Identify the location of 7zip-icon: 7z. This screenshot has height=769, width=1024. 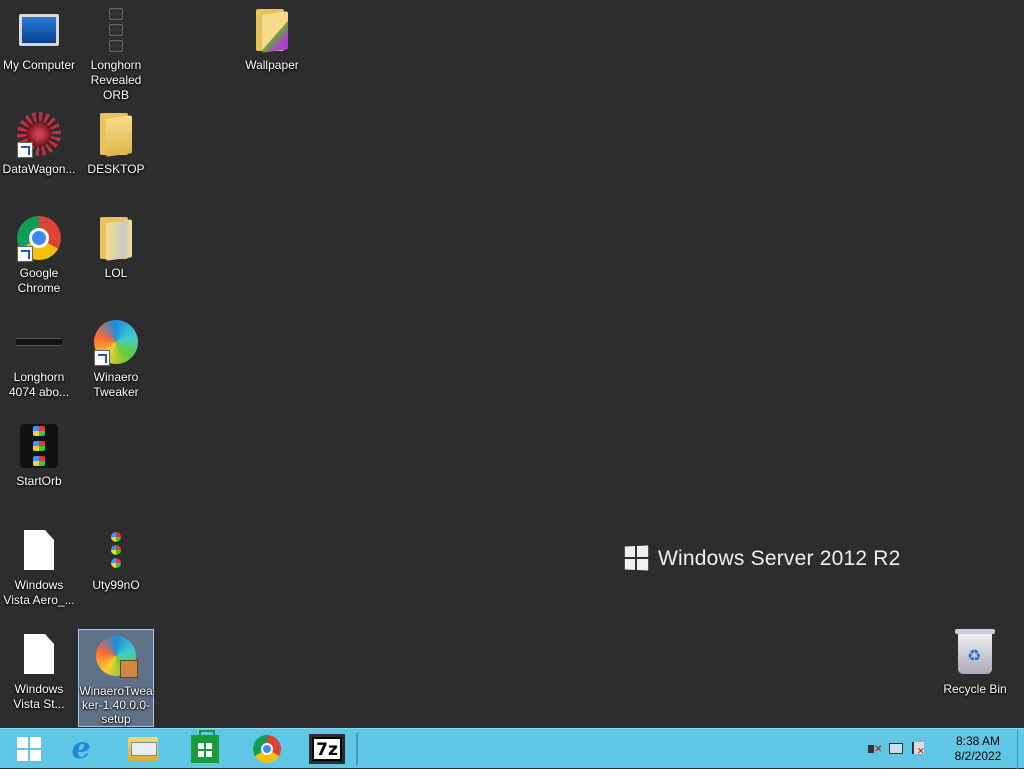
(327, 749).